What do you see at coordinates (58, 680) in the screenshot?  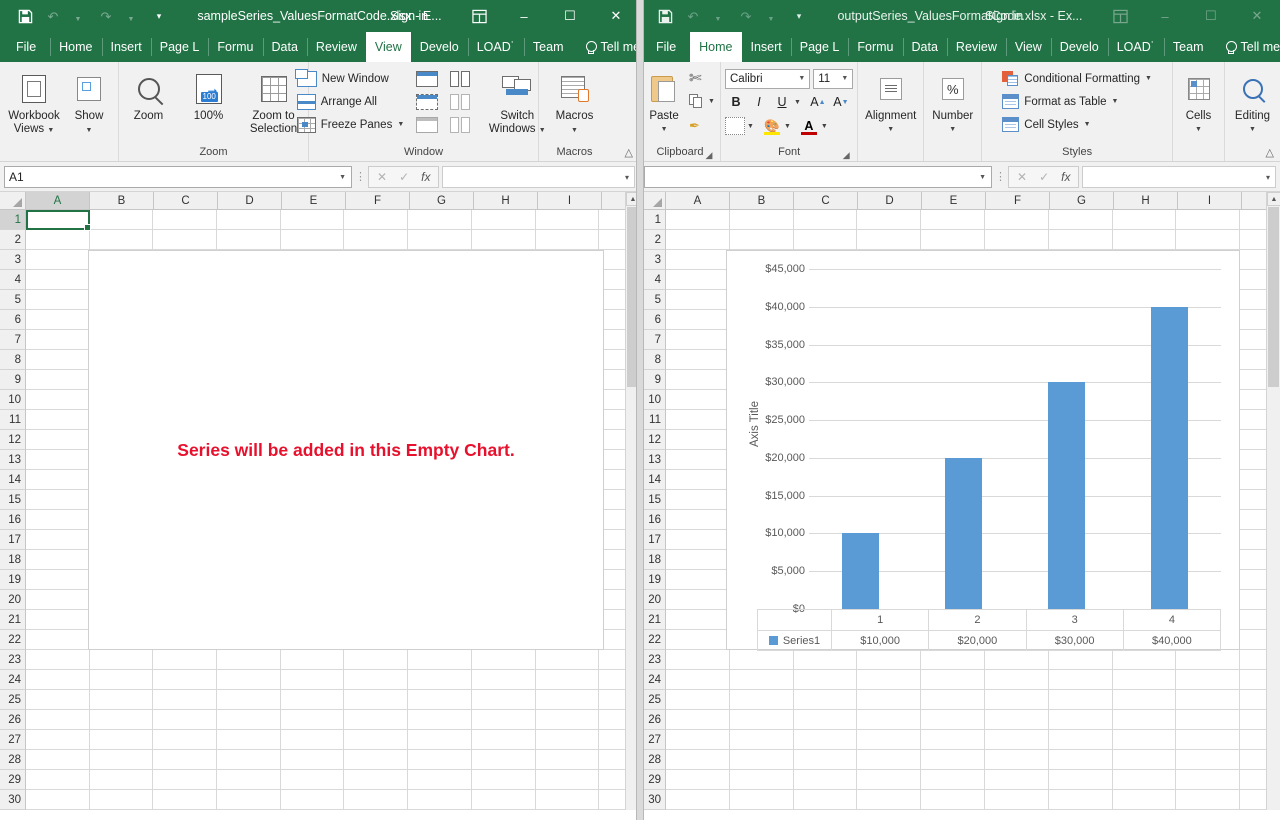 I see `cell-A7` at bounding box center [58, 680].